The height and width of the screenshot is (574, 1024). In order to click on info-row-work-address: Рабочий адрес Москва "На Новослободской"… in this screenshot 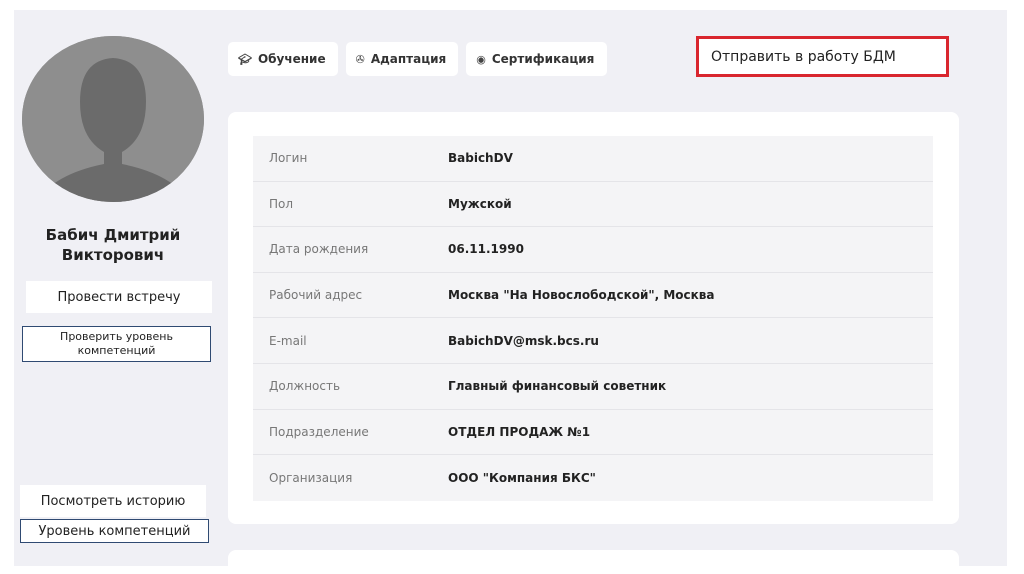, I will do `click(593, 295)`.